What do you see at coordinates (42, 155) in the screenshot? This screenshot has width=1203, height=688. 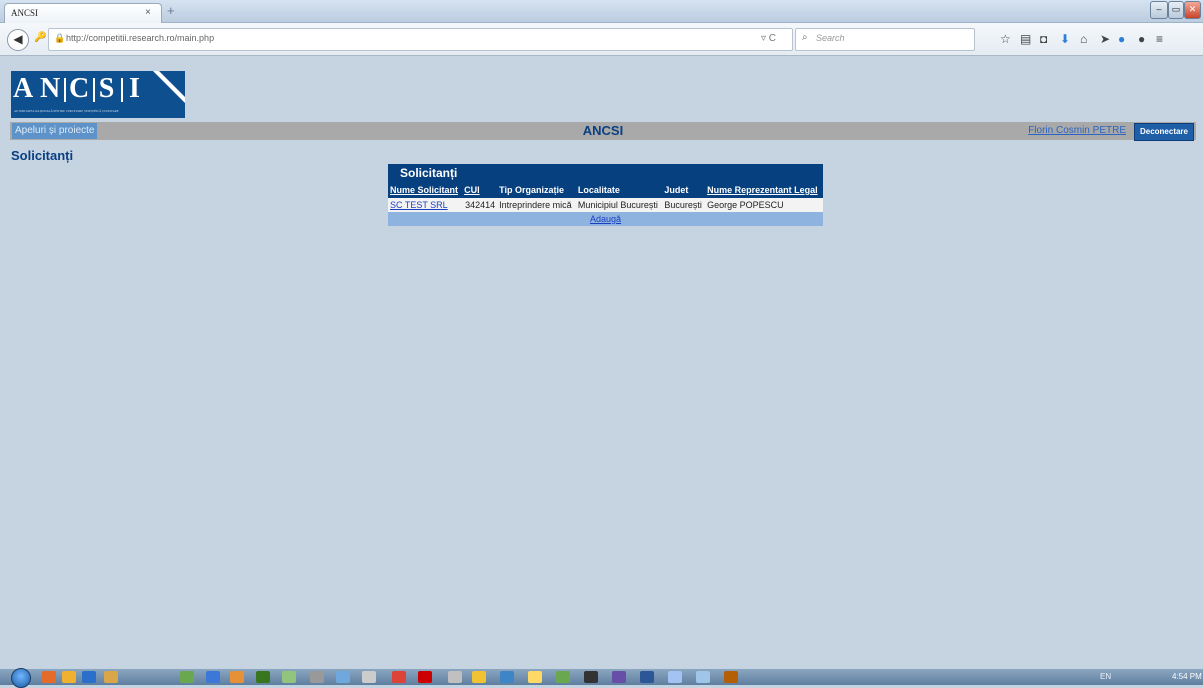 I see `page-title: Solicitanți` at bounding box center [42, 155].